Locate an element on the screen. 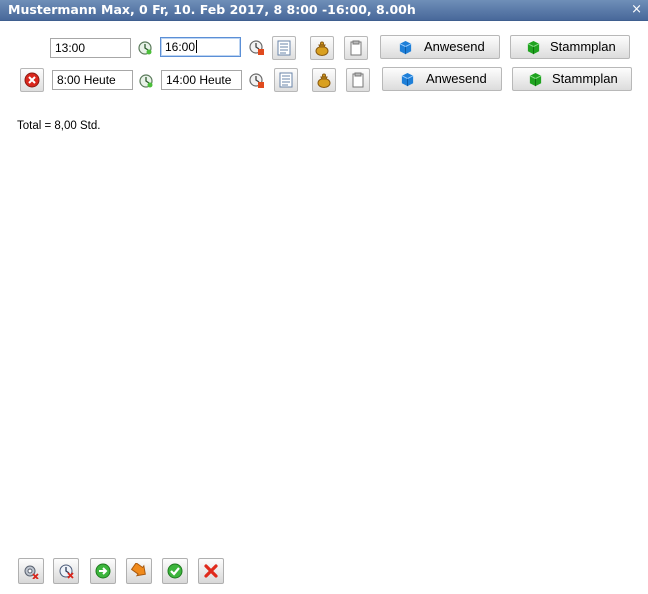 The height and width of the screenshot is (594, 648). start-time-input: 13:00 is located at coordinates (90, 48).